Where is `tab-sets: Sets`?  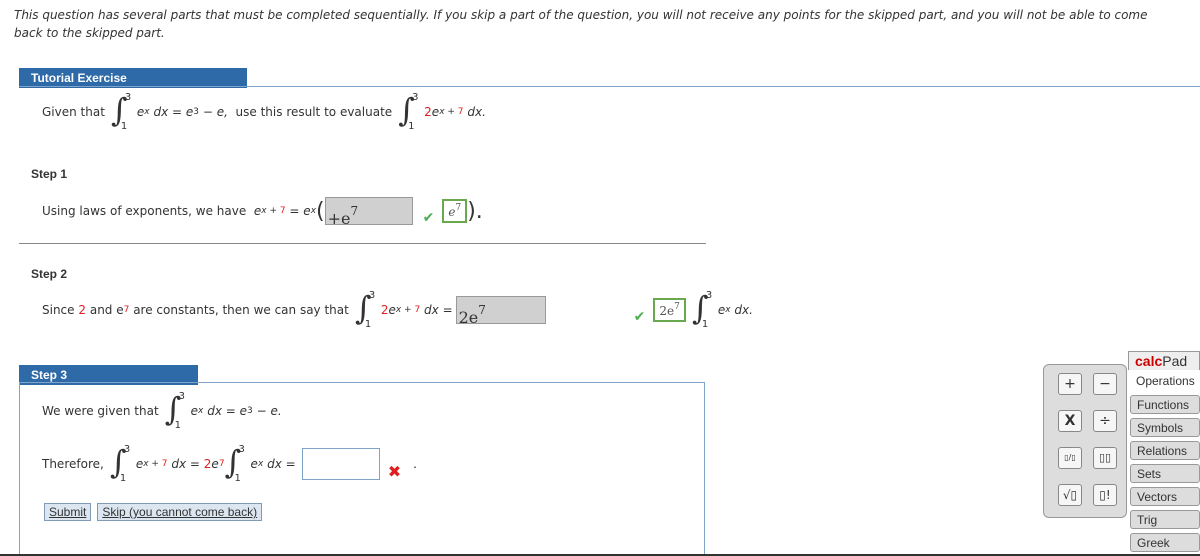
tab-sets: Sets is located at coordinates (1165, 473).